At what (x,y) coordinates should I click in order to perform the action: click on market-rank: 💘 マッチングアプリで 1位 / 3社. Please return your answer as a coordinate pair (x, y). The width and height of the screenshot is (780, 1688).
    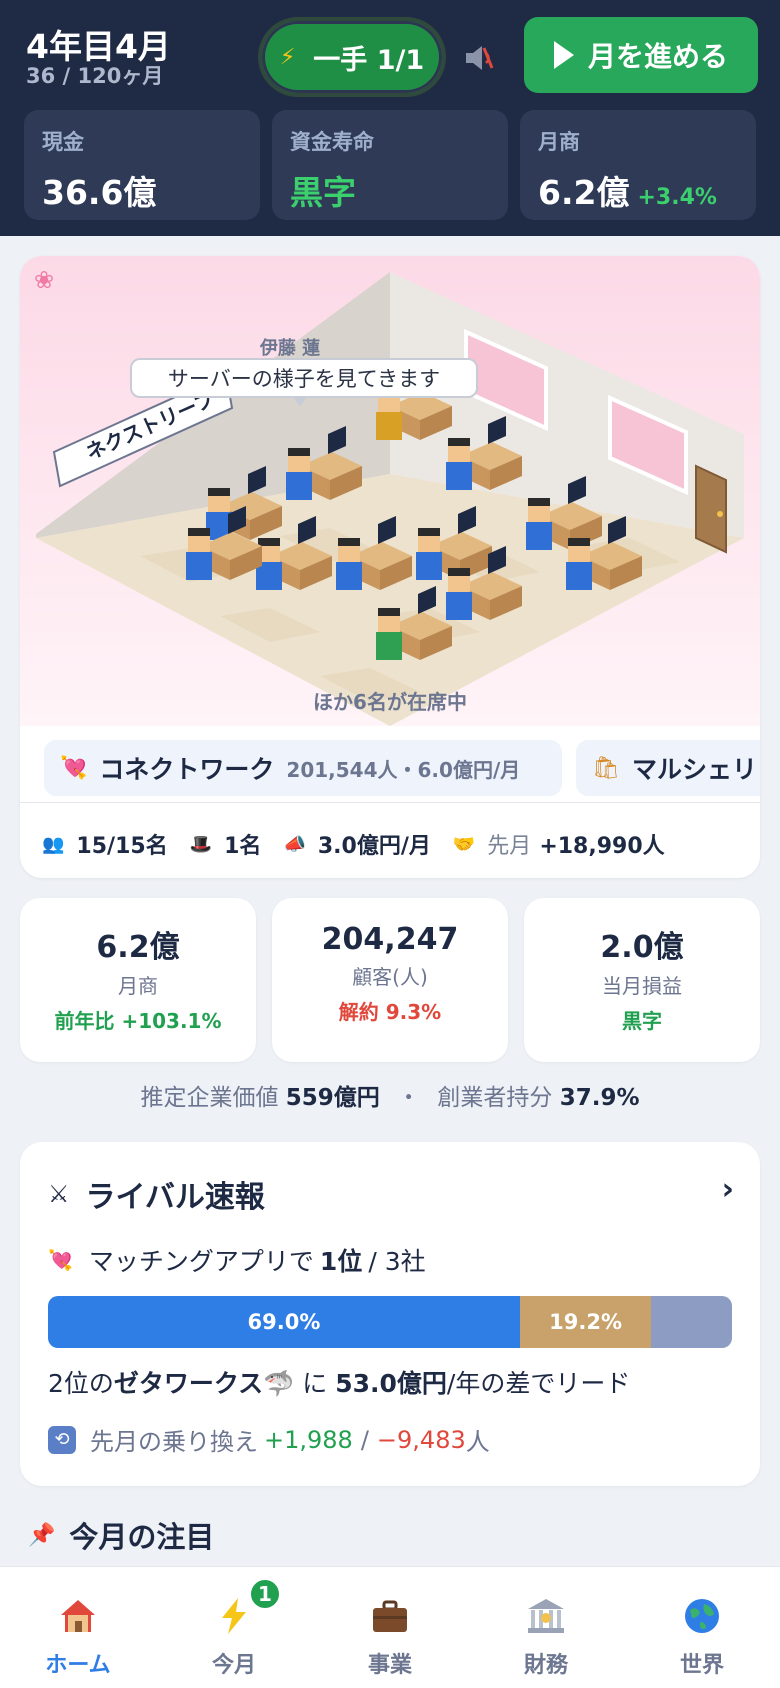
    Looking at the image, I should click on (237, 1260).